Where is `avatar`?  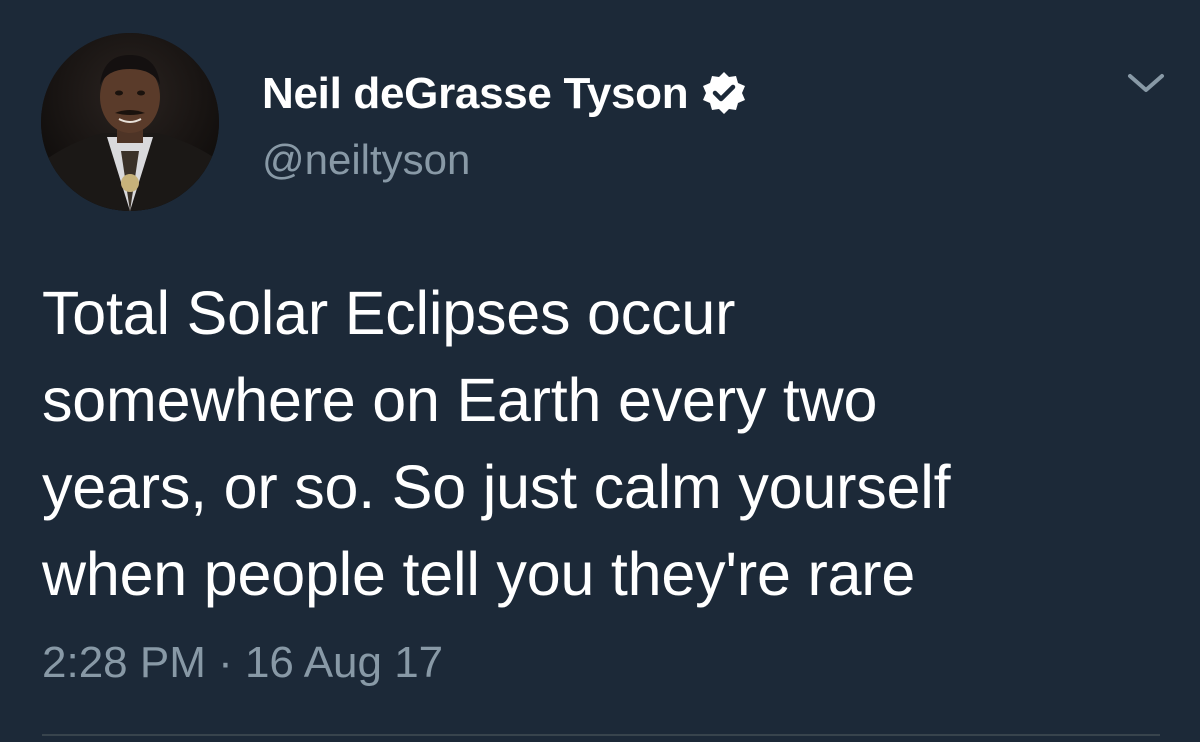 avatar is located at coordinates (130, 122).